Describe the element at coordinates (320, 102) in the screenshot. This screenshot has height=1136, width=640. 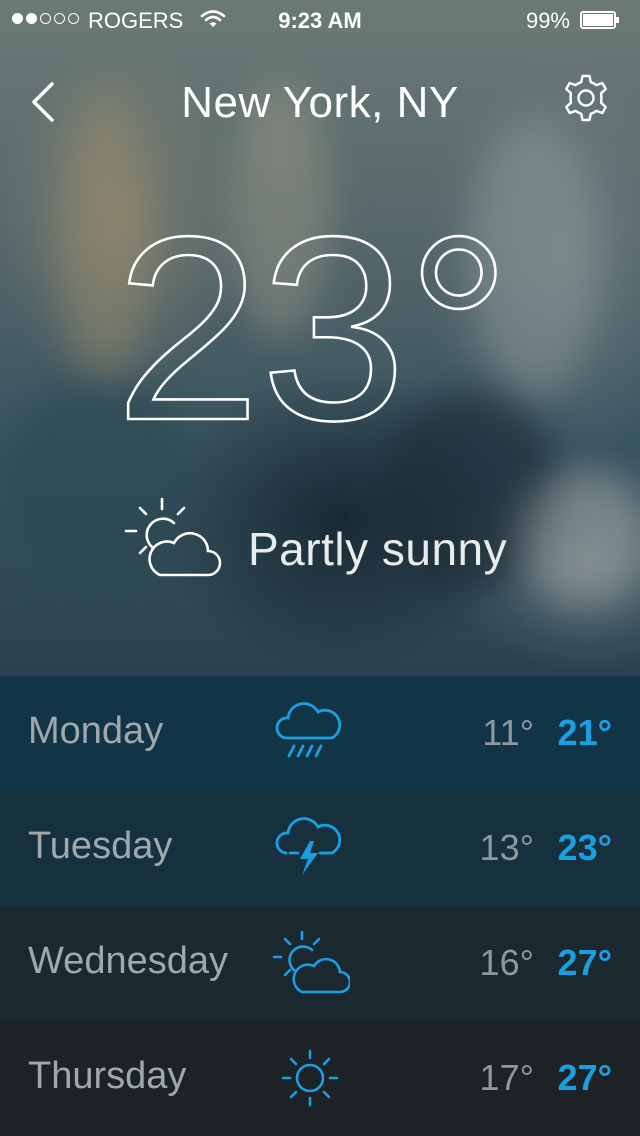
I see `page-title: New York, NY` at that location.